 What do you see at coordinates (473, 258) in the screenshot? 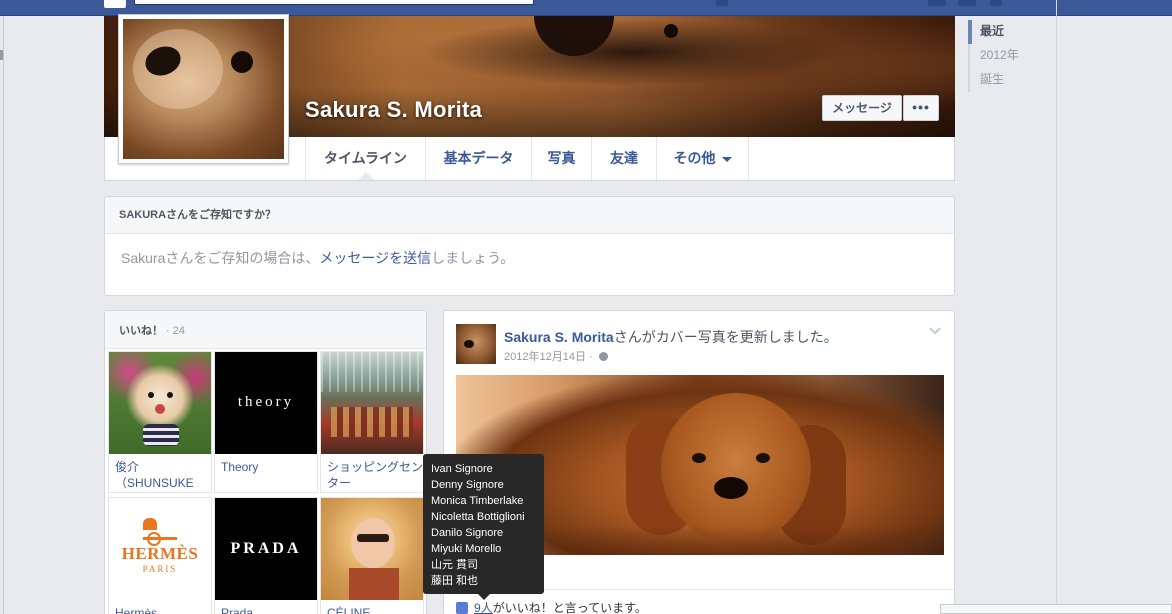
I see `do-you-know-text-after: しましょう。` at bounding box center [473, 258].